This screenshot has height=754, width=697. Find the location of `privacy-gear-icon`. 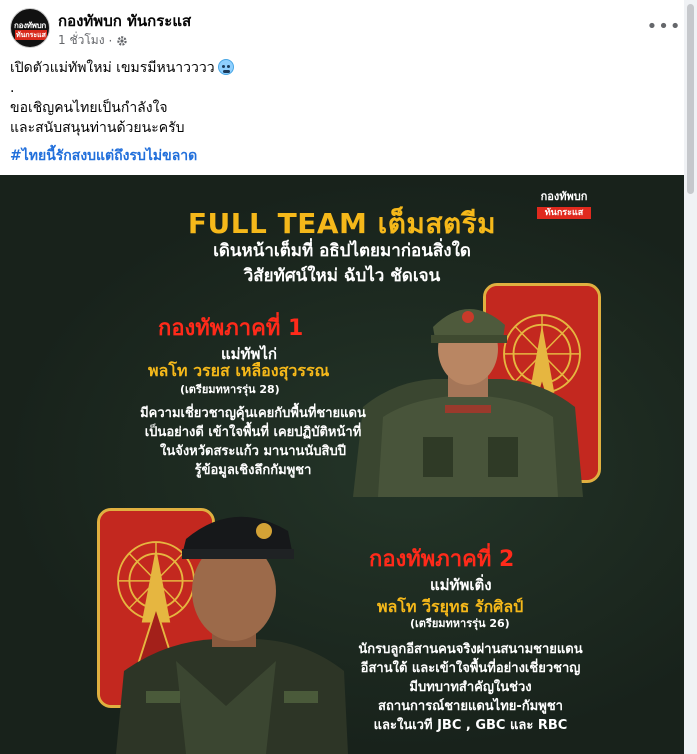

privacy-gear-icon is located at coordinates (122, 41).